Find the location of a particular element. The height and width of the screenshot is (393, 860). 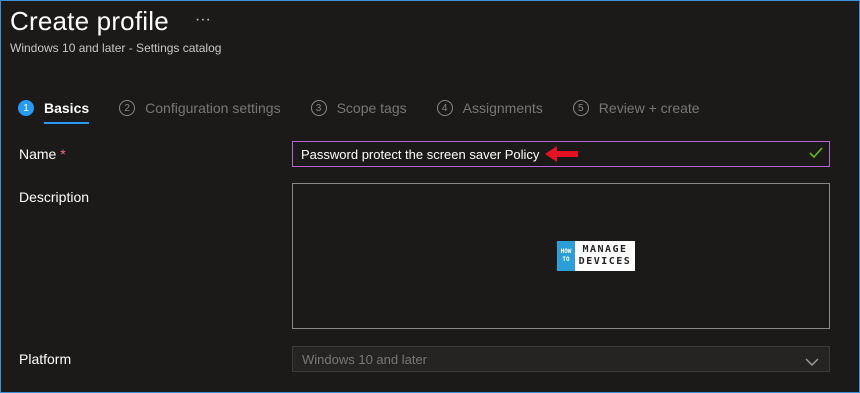

red-arrow-annotation-icon is located at coordinates (562, 154).